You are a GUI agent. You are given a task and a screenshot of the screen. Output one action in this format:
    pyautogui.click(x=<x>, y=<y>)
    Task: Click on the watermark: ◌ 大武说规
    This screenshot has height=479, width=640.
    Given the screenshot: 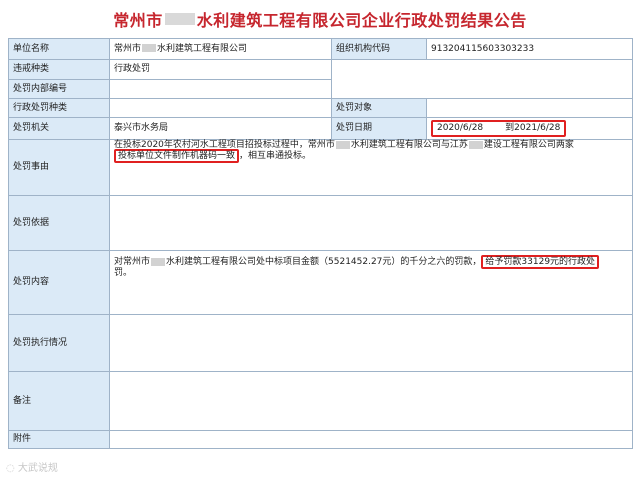 What is the action you would take?
    pyautogui.click(x=32, y=466)
    